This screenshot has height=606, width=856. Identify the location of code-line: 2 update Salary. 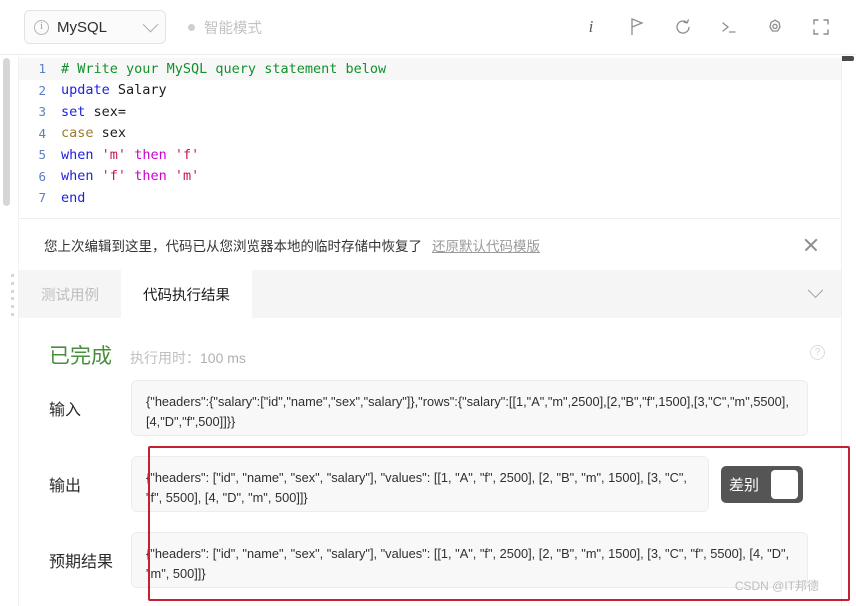
(430, 91).